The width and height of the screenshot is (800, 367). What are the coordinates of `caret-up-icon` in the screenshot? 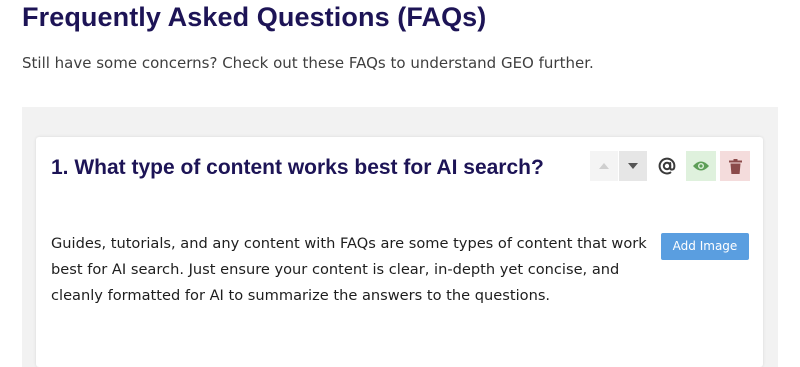 It's located at (604, 166).